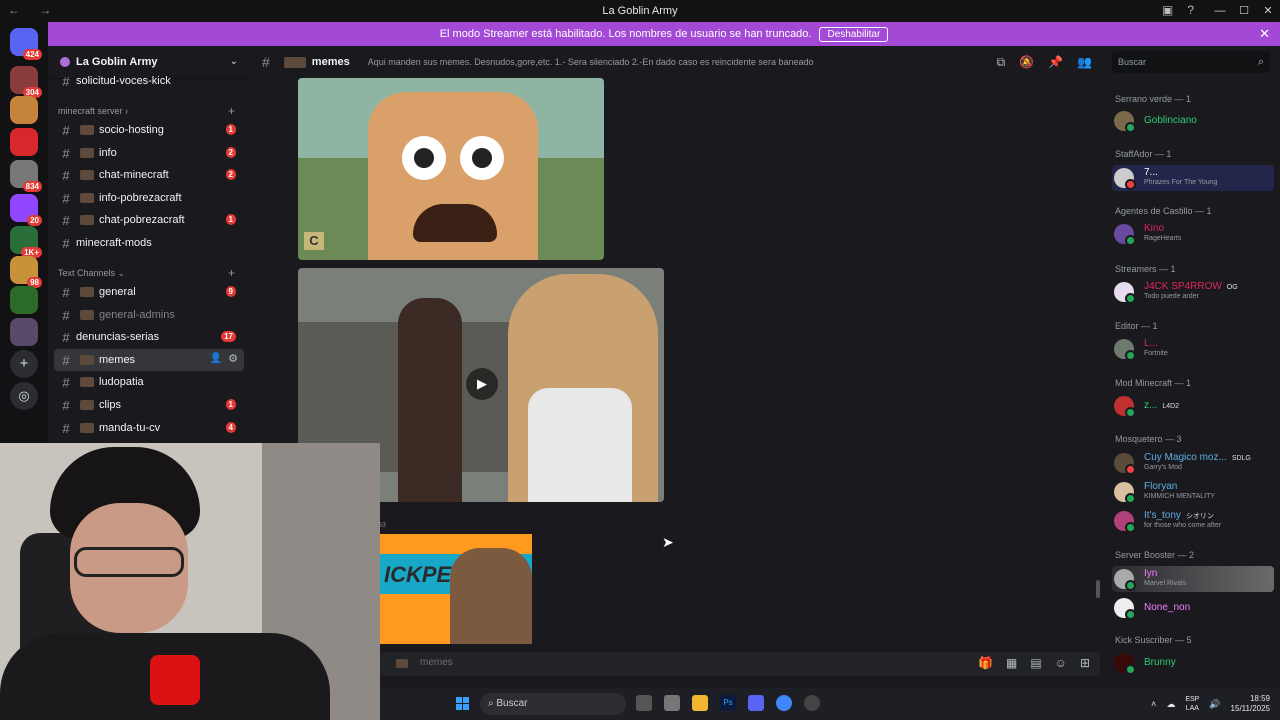 The width and height of the screenshot is (1280, 720). I want to click on discover-icon: ◎, so click(24, 396).